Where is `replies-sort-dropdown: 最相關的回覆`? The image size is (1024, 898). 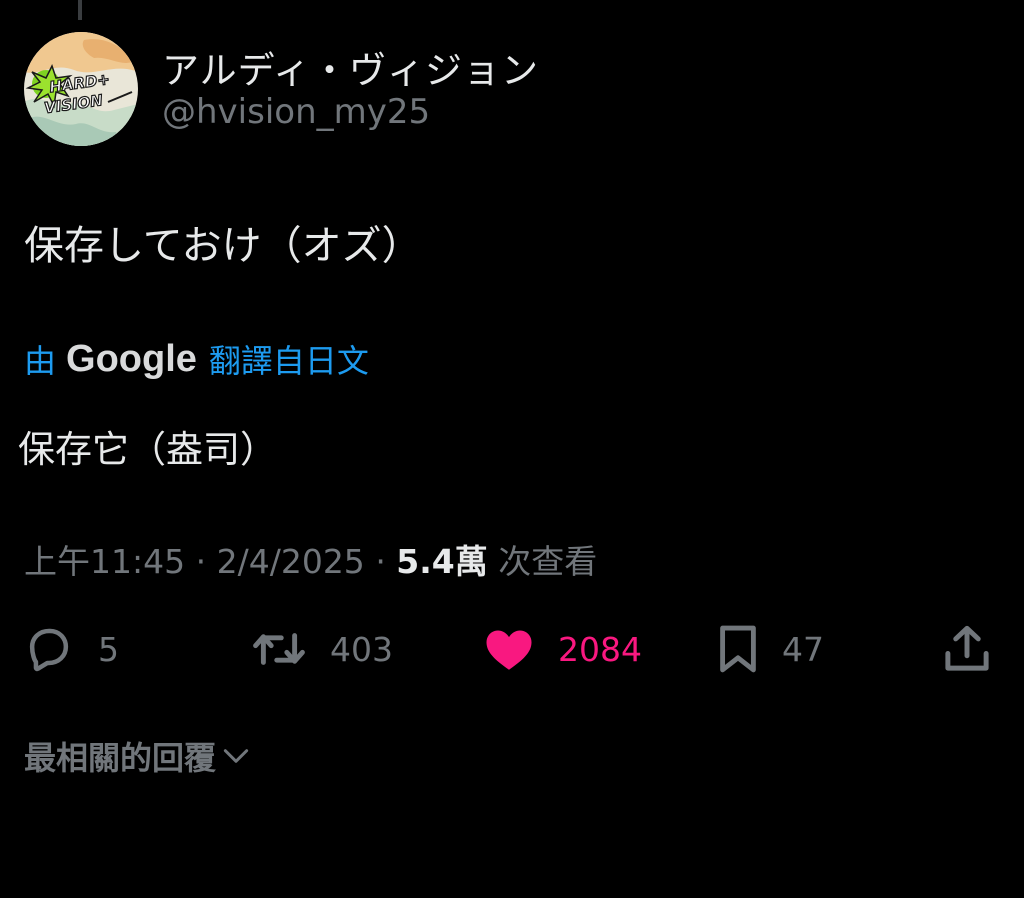
replies-sort-dropdown: 最相關的回覆 is located at coordinates (138, 756).